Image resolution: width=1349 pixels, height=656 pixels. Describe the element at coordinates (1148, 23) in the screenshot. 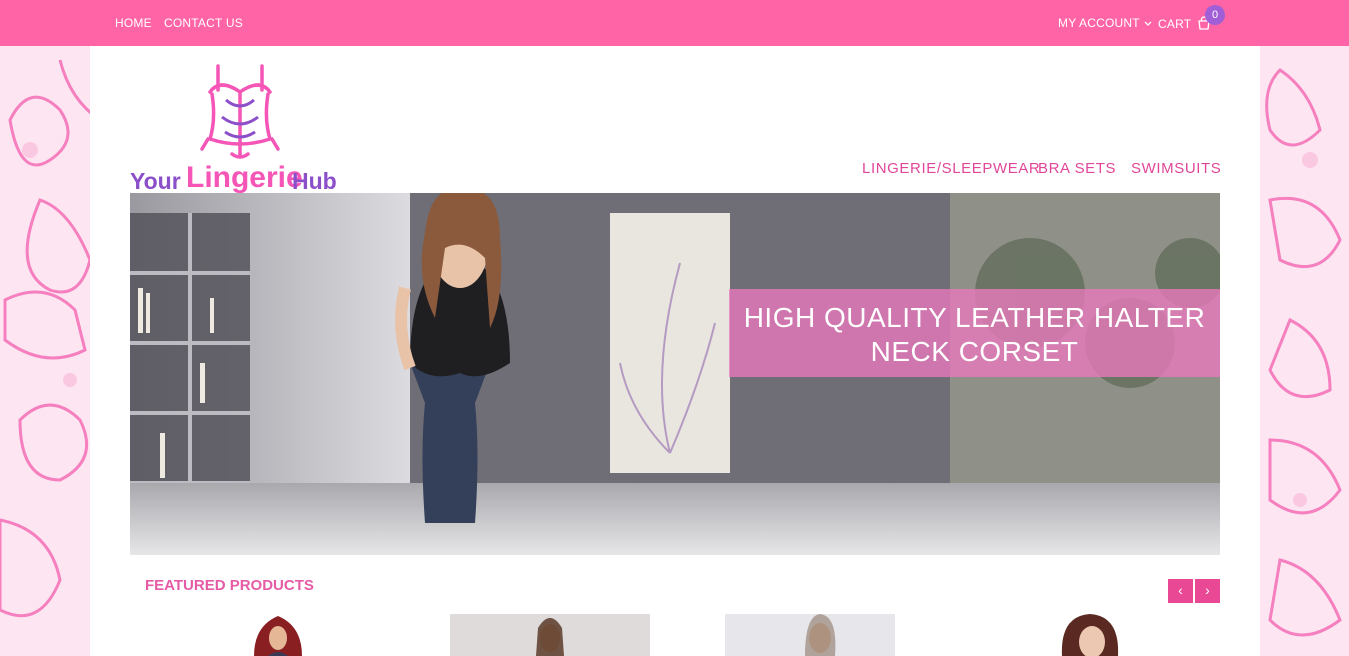

I see `chevron-down-icon` at that location.